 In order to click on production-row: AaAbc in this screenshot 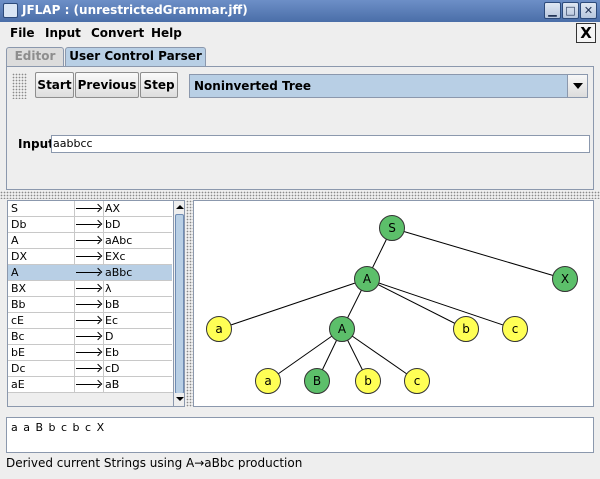, I will do `click(90, 241)`.